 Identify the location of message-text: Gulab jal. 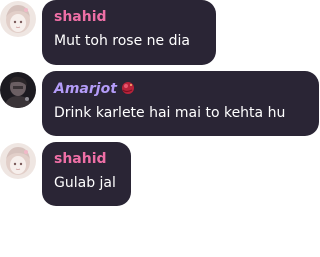
(85, 183).